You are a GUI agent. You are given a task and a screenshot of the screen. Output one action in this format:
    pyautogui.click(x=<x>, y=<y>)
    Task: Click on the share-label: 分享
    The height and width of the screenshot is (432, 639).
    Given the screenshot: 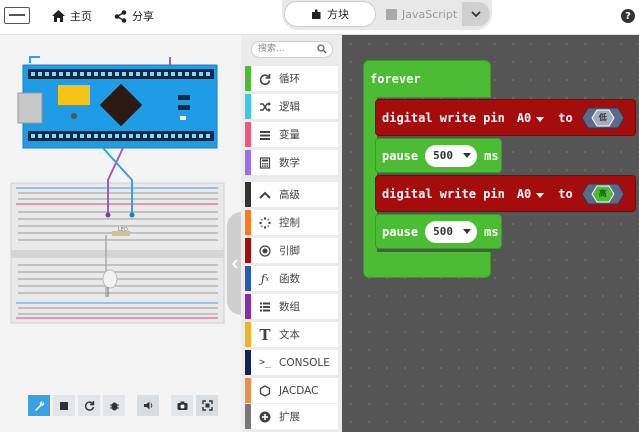 What is the action you would take?
    pyautogui.click(x=143, y=16)
    